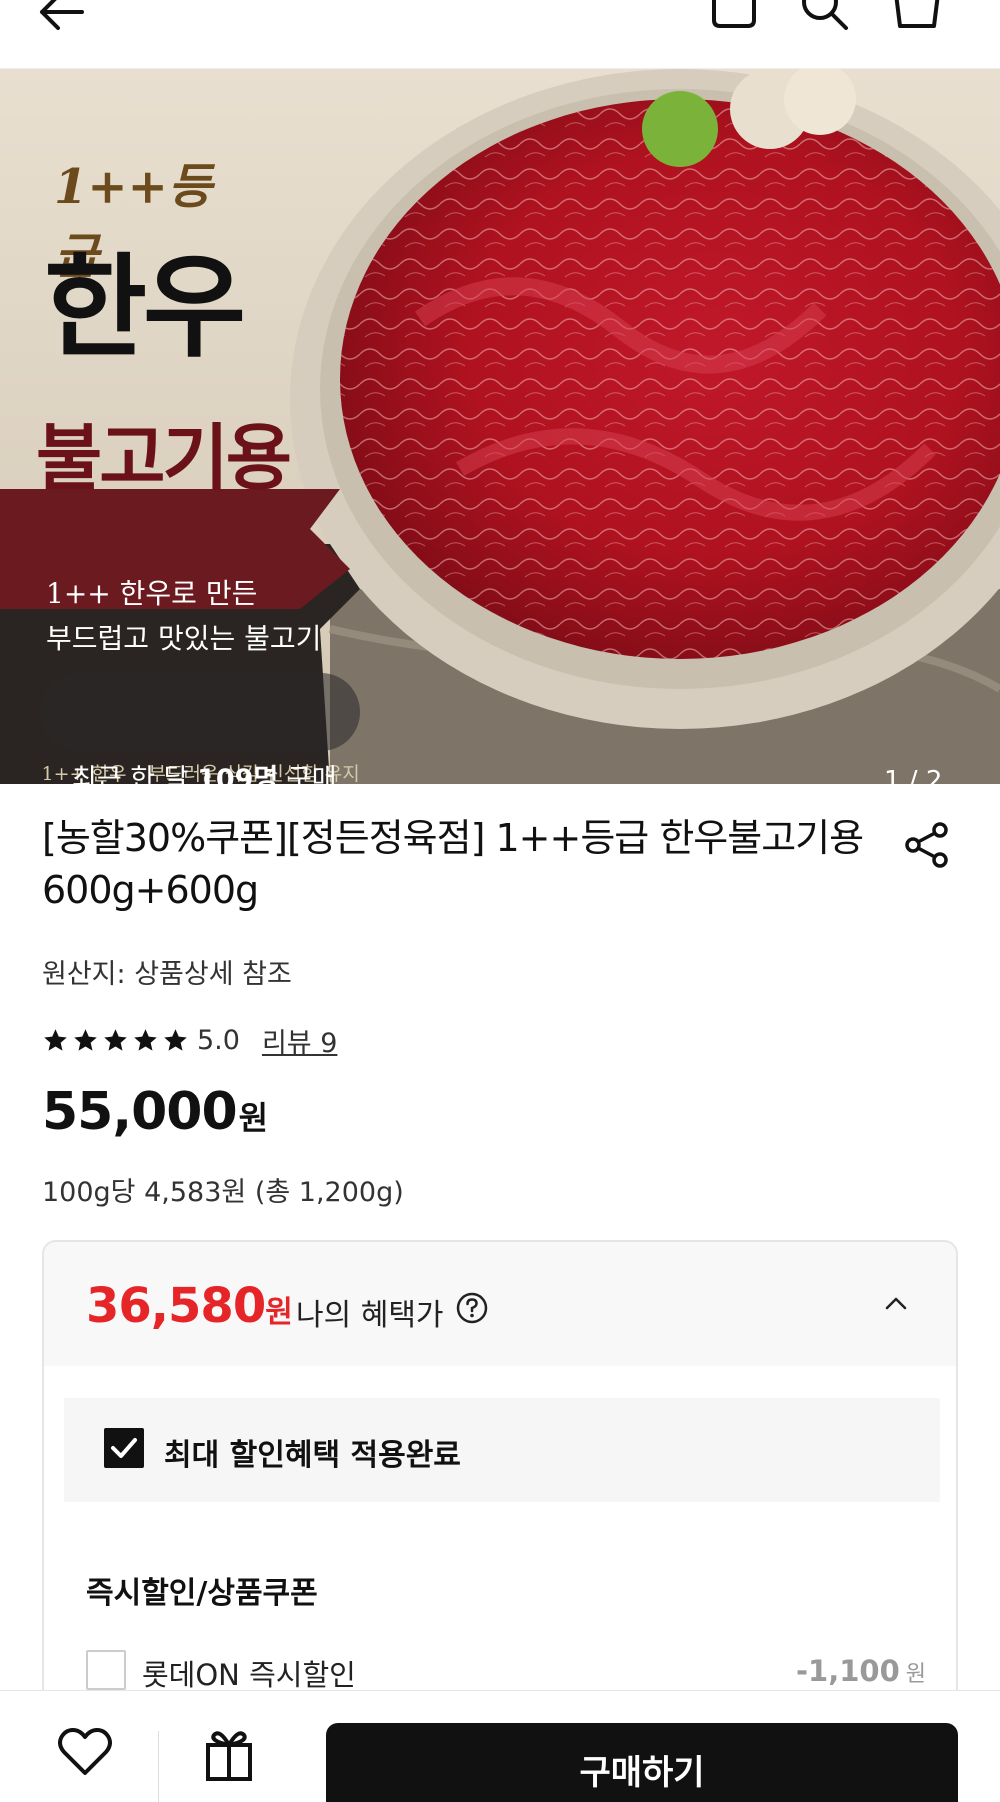  I want to click on rating-row: 5.0 리뷰 9, so click(189, 1040).